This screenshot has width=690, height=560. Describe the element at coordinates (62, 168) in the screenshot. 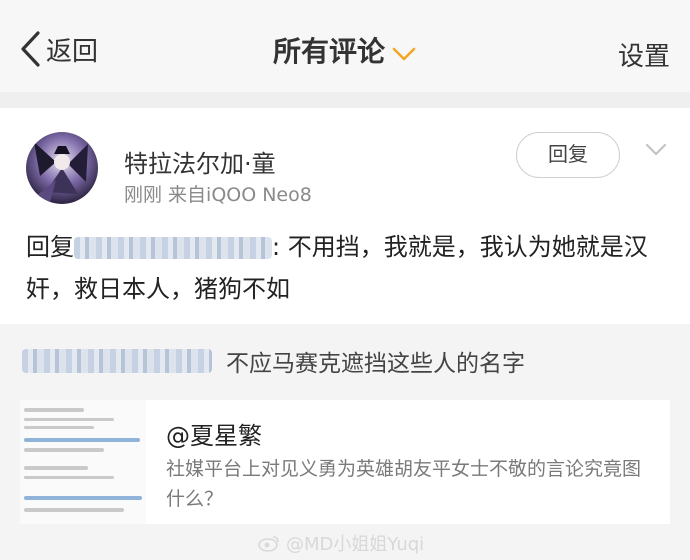

I see `avatar` at that location.